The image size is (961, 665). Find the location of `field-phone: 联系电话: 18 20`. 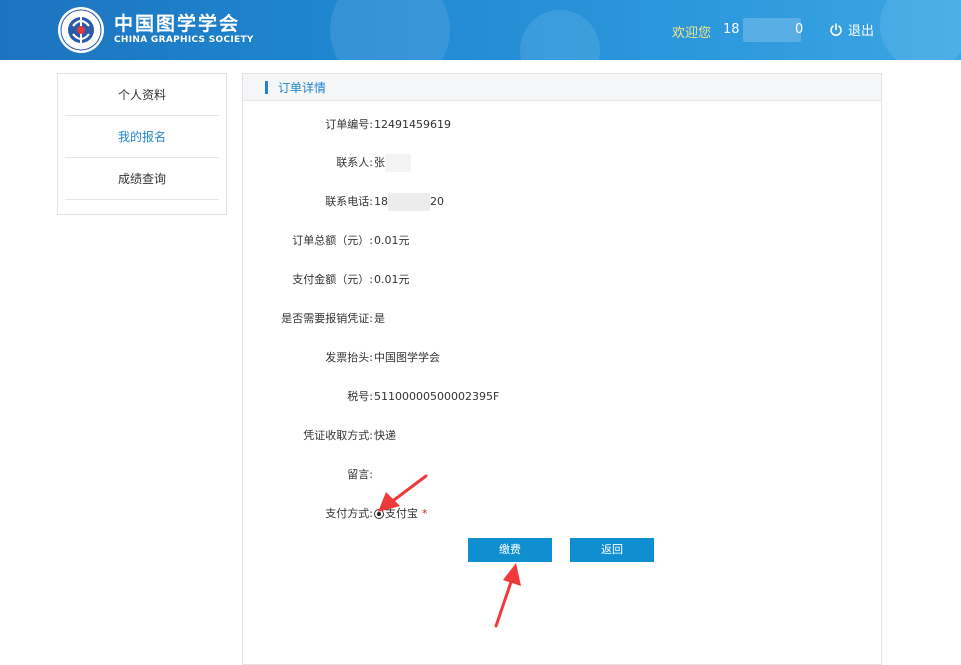

field-phone: 联系电话: 18 20 is located at coordinates (543, 202).